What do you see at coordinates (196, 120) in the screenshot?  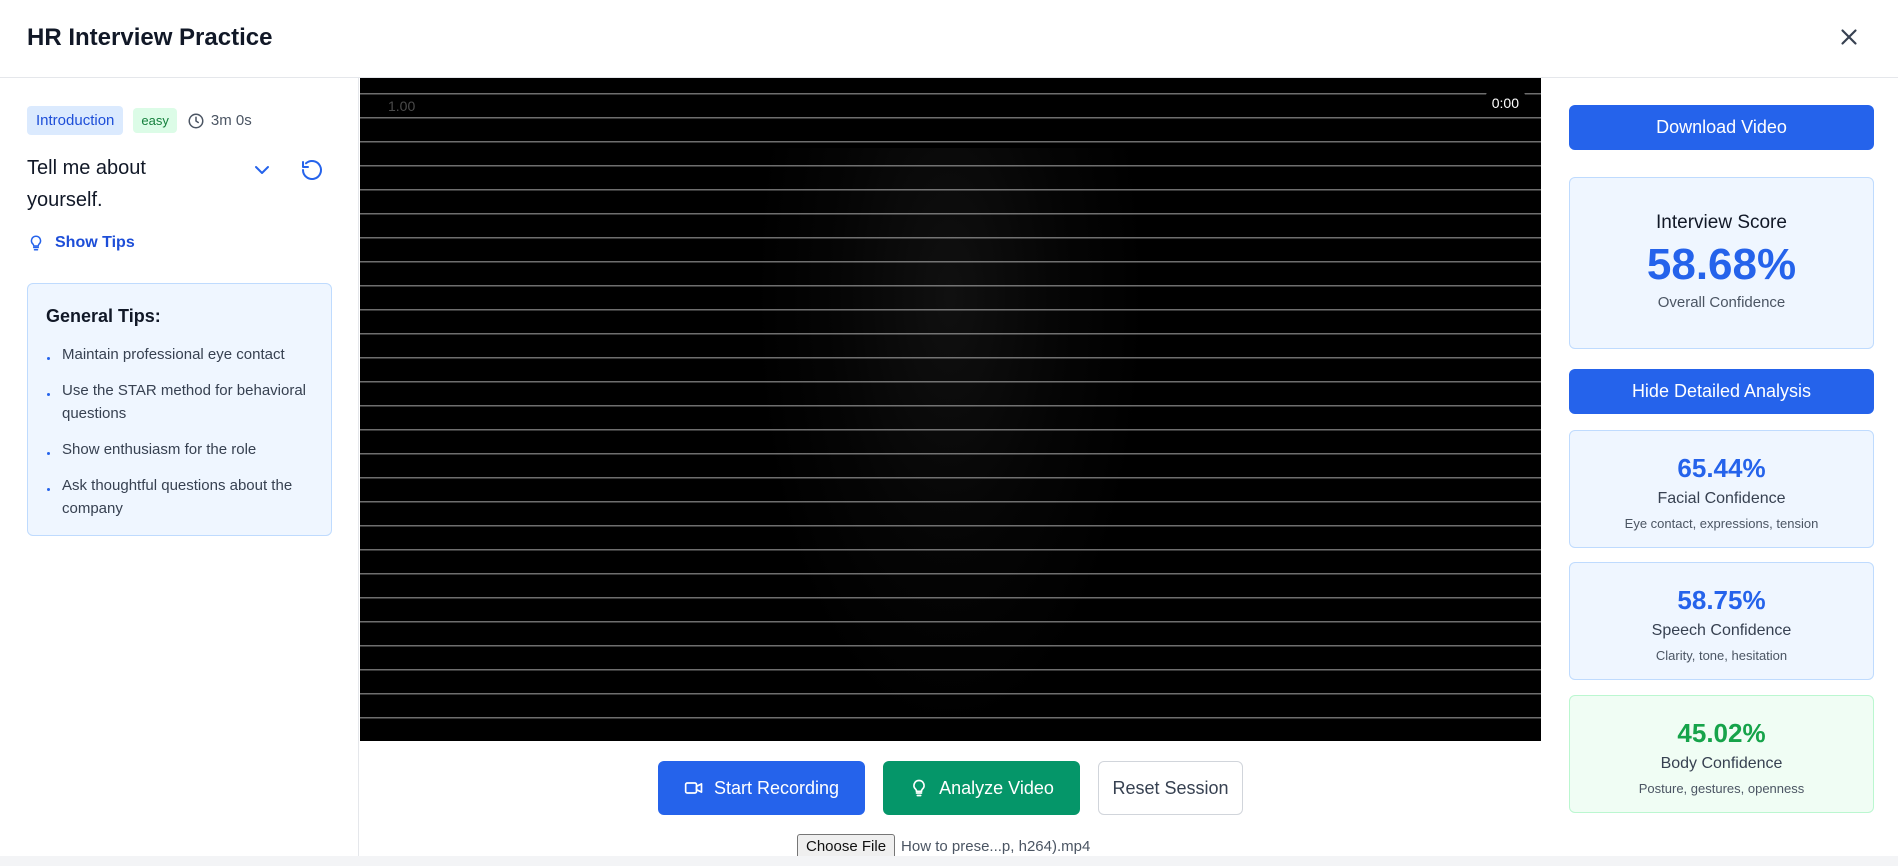 I see `clock-icon` at bounding box center [196, 120].